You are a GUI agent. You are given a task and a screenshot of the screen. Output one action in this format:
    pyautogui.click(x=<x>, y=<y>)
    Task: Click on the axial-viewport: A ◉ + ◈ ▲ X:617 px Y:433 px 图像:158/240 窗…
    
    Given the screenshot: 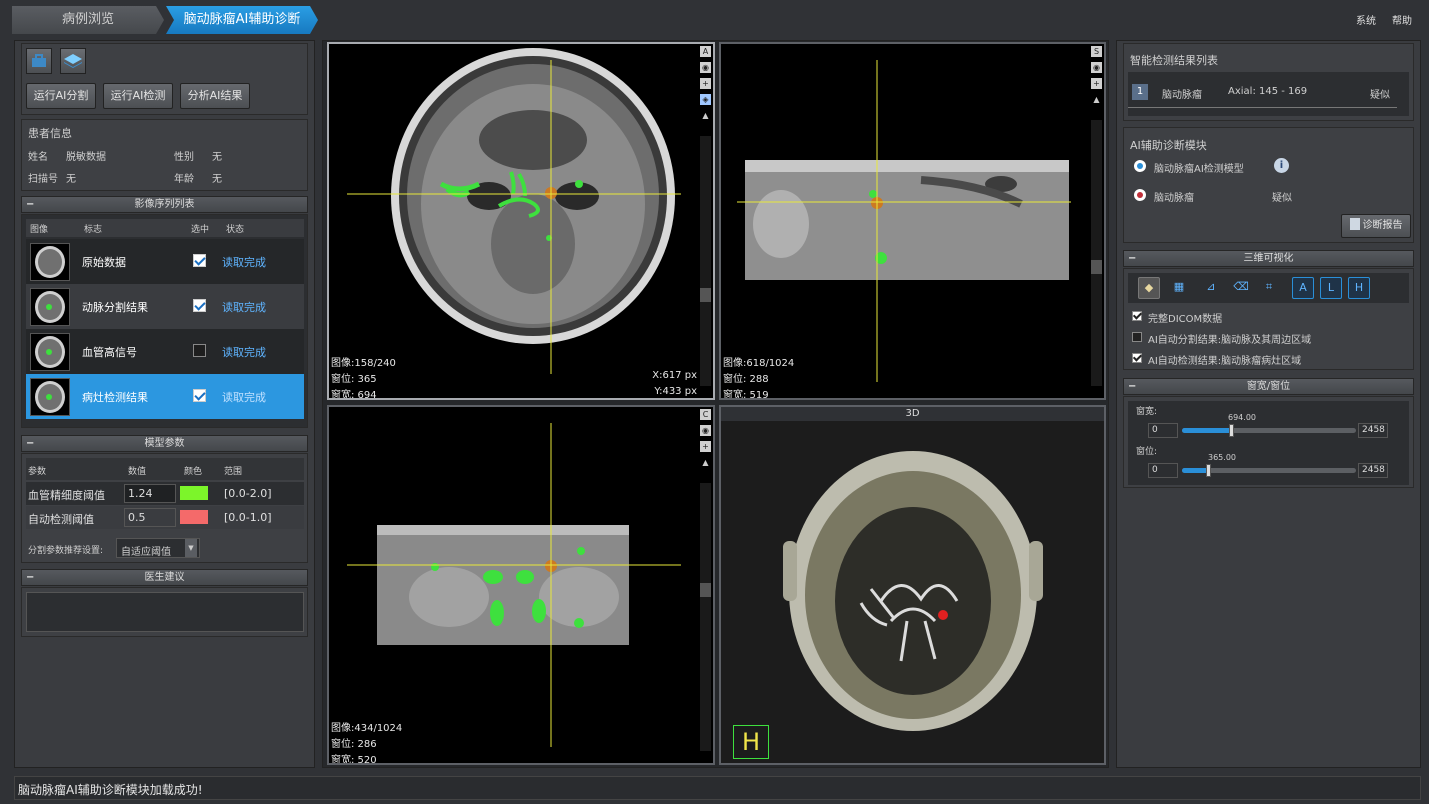 What is the action you would take?
    pyautogui.click(x=521, y=221)
    